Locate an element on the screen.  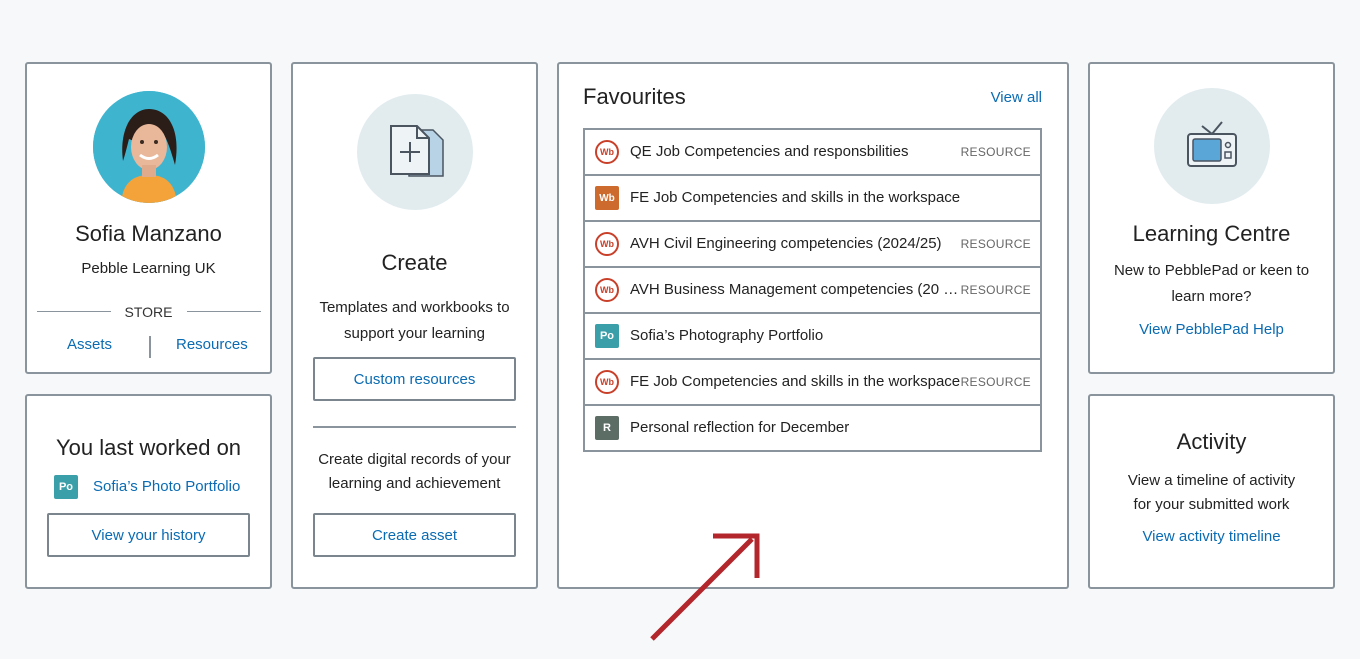
favourite-item: R Personal reflection for December is located at coordinates (812, 428).